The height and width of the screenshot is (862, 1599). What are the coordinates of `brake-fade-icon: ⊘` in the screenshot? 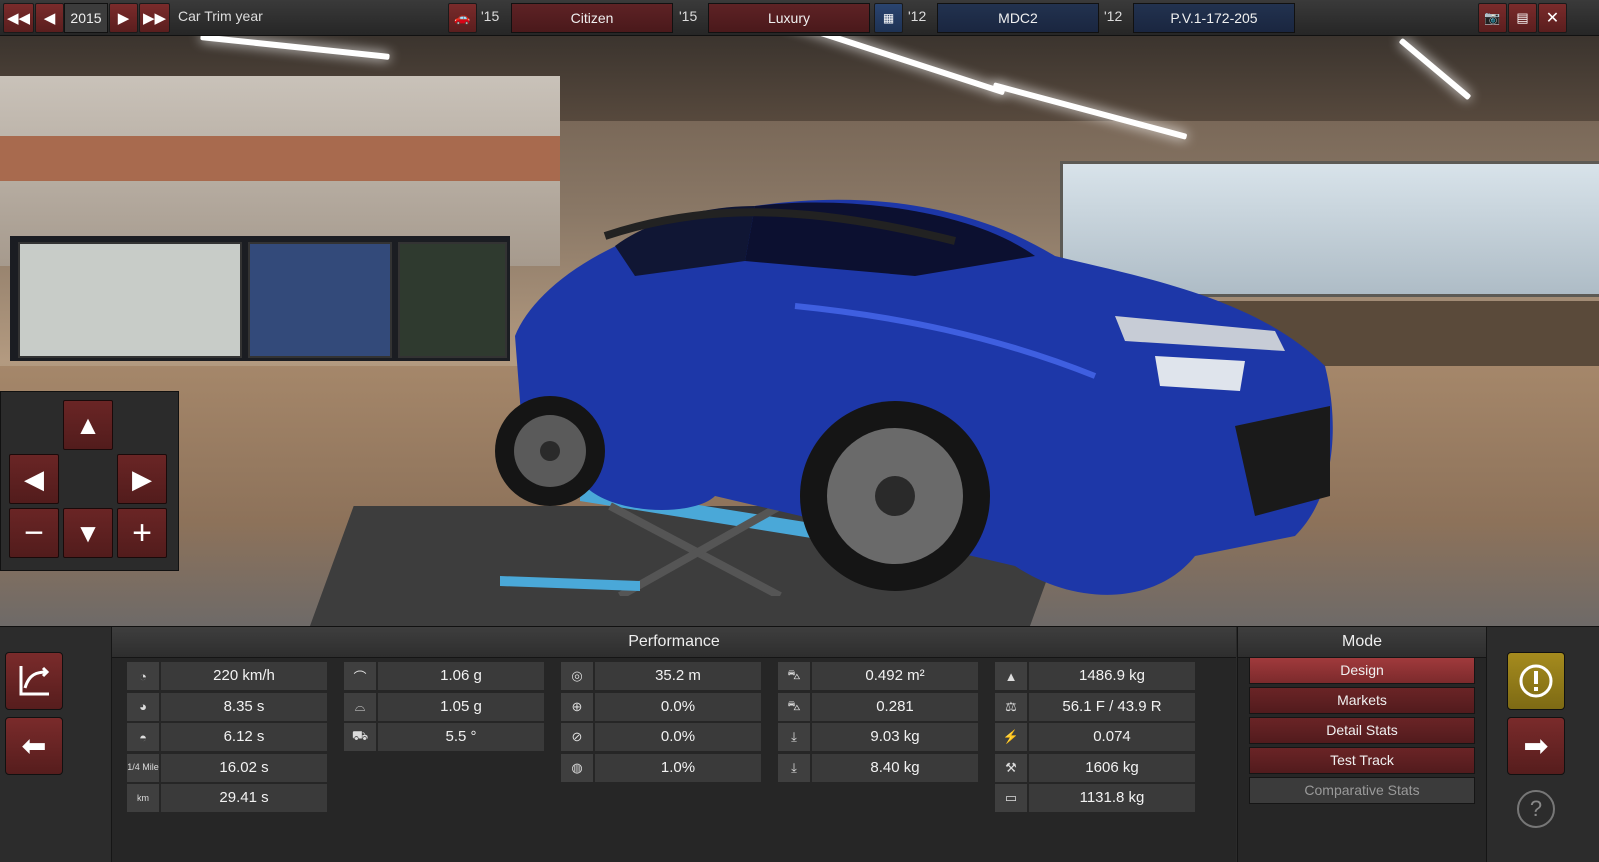 It's located at (577, 737).